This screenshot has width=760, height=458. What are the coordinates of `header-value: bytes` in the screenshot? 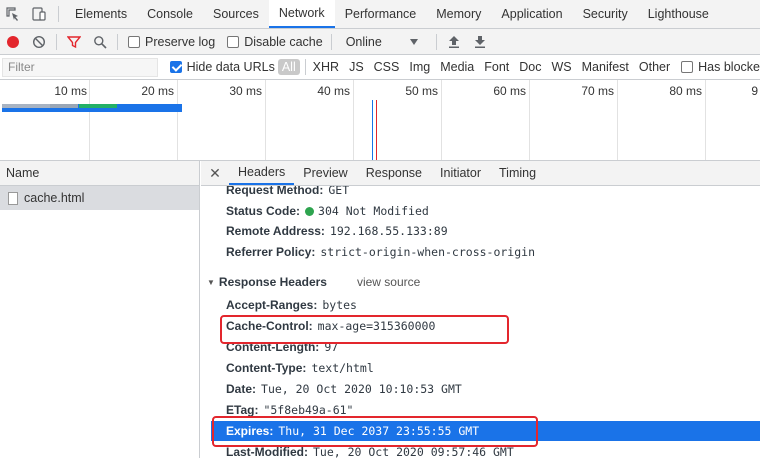 It's located at (339, 305).